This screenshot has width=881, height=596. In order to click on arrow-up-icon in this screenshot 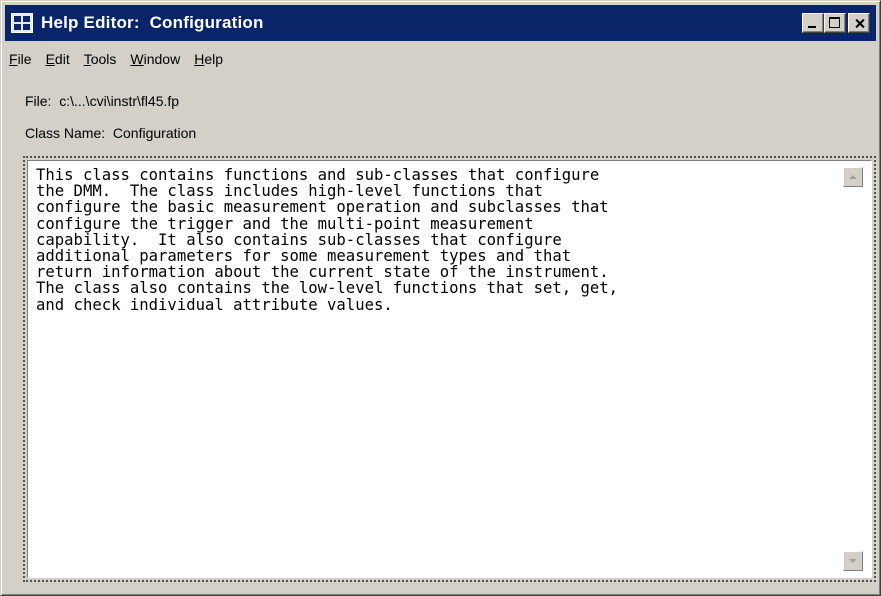, I will do `click(853, 177)`.